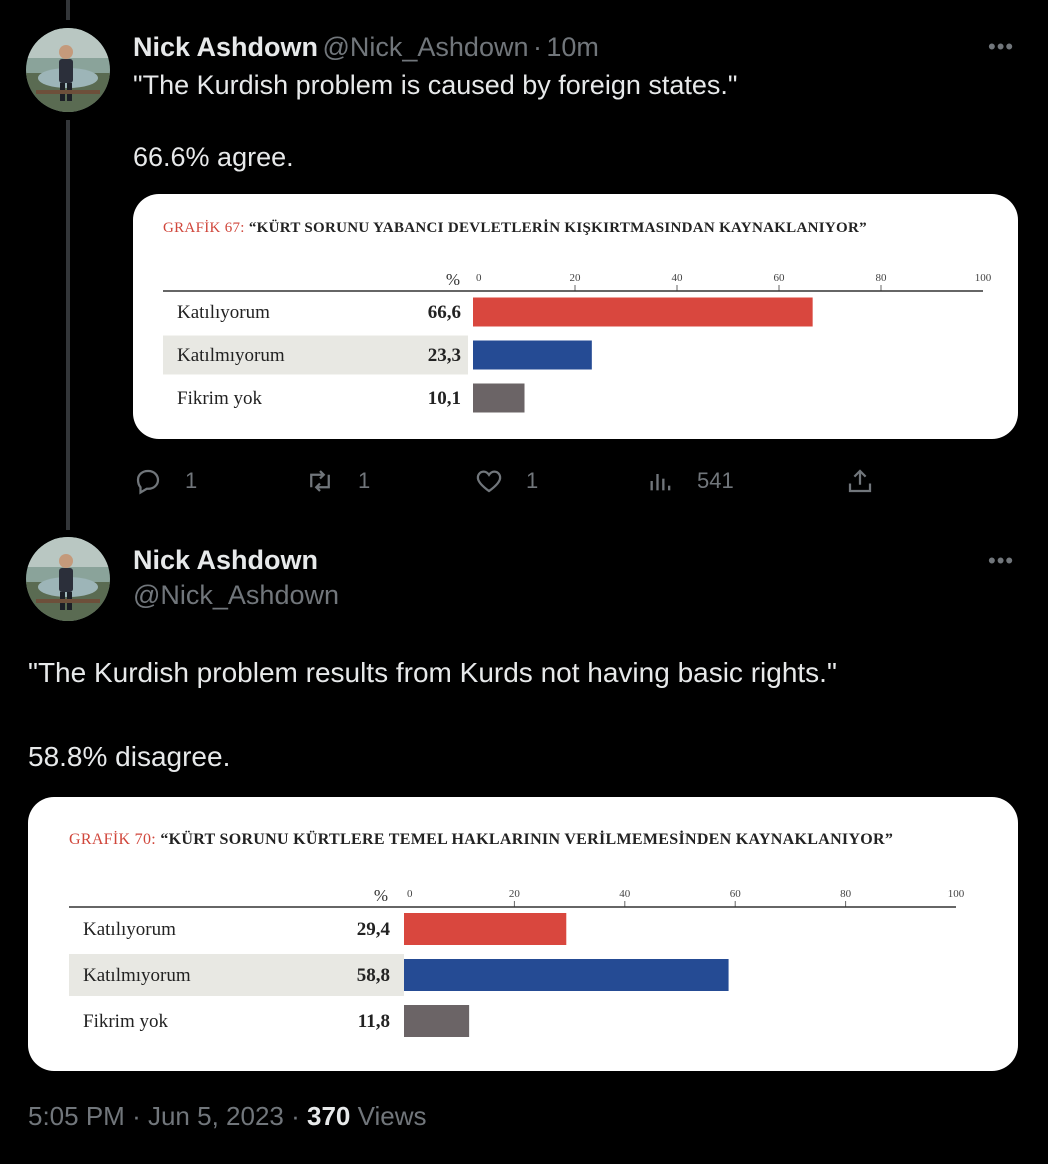 Image resolution: width=1048 pixels, height=1164 pixels. Describe the element at coordinates (374, 1021) in the screenshot. I see `value-label: 11,8` at that location.